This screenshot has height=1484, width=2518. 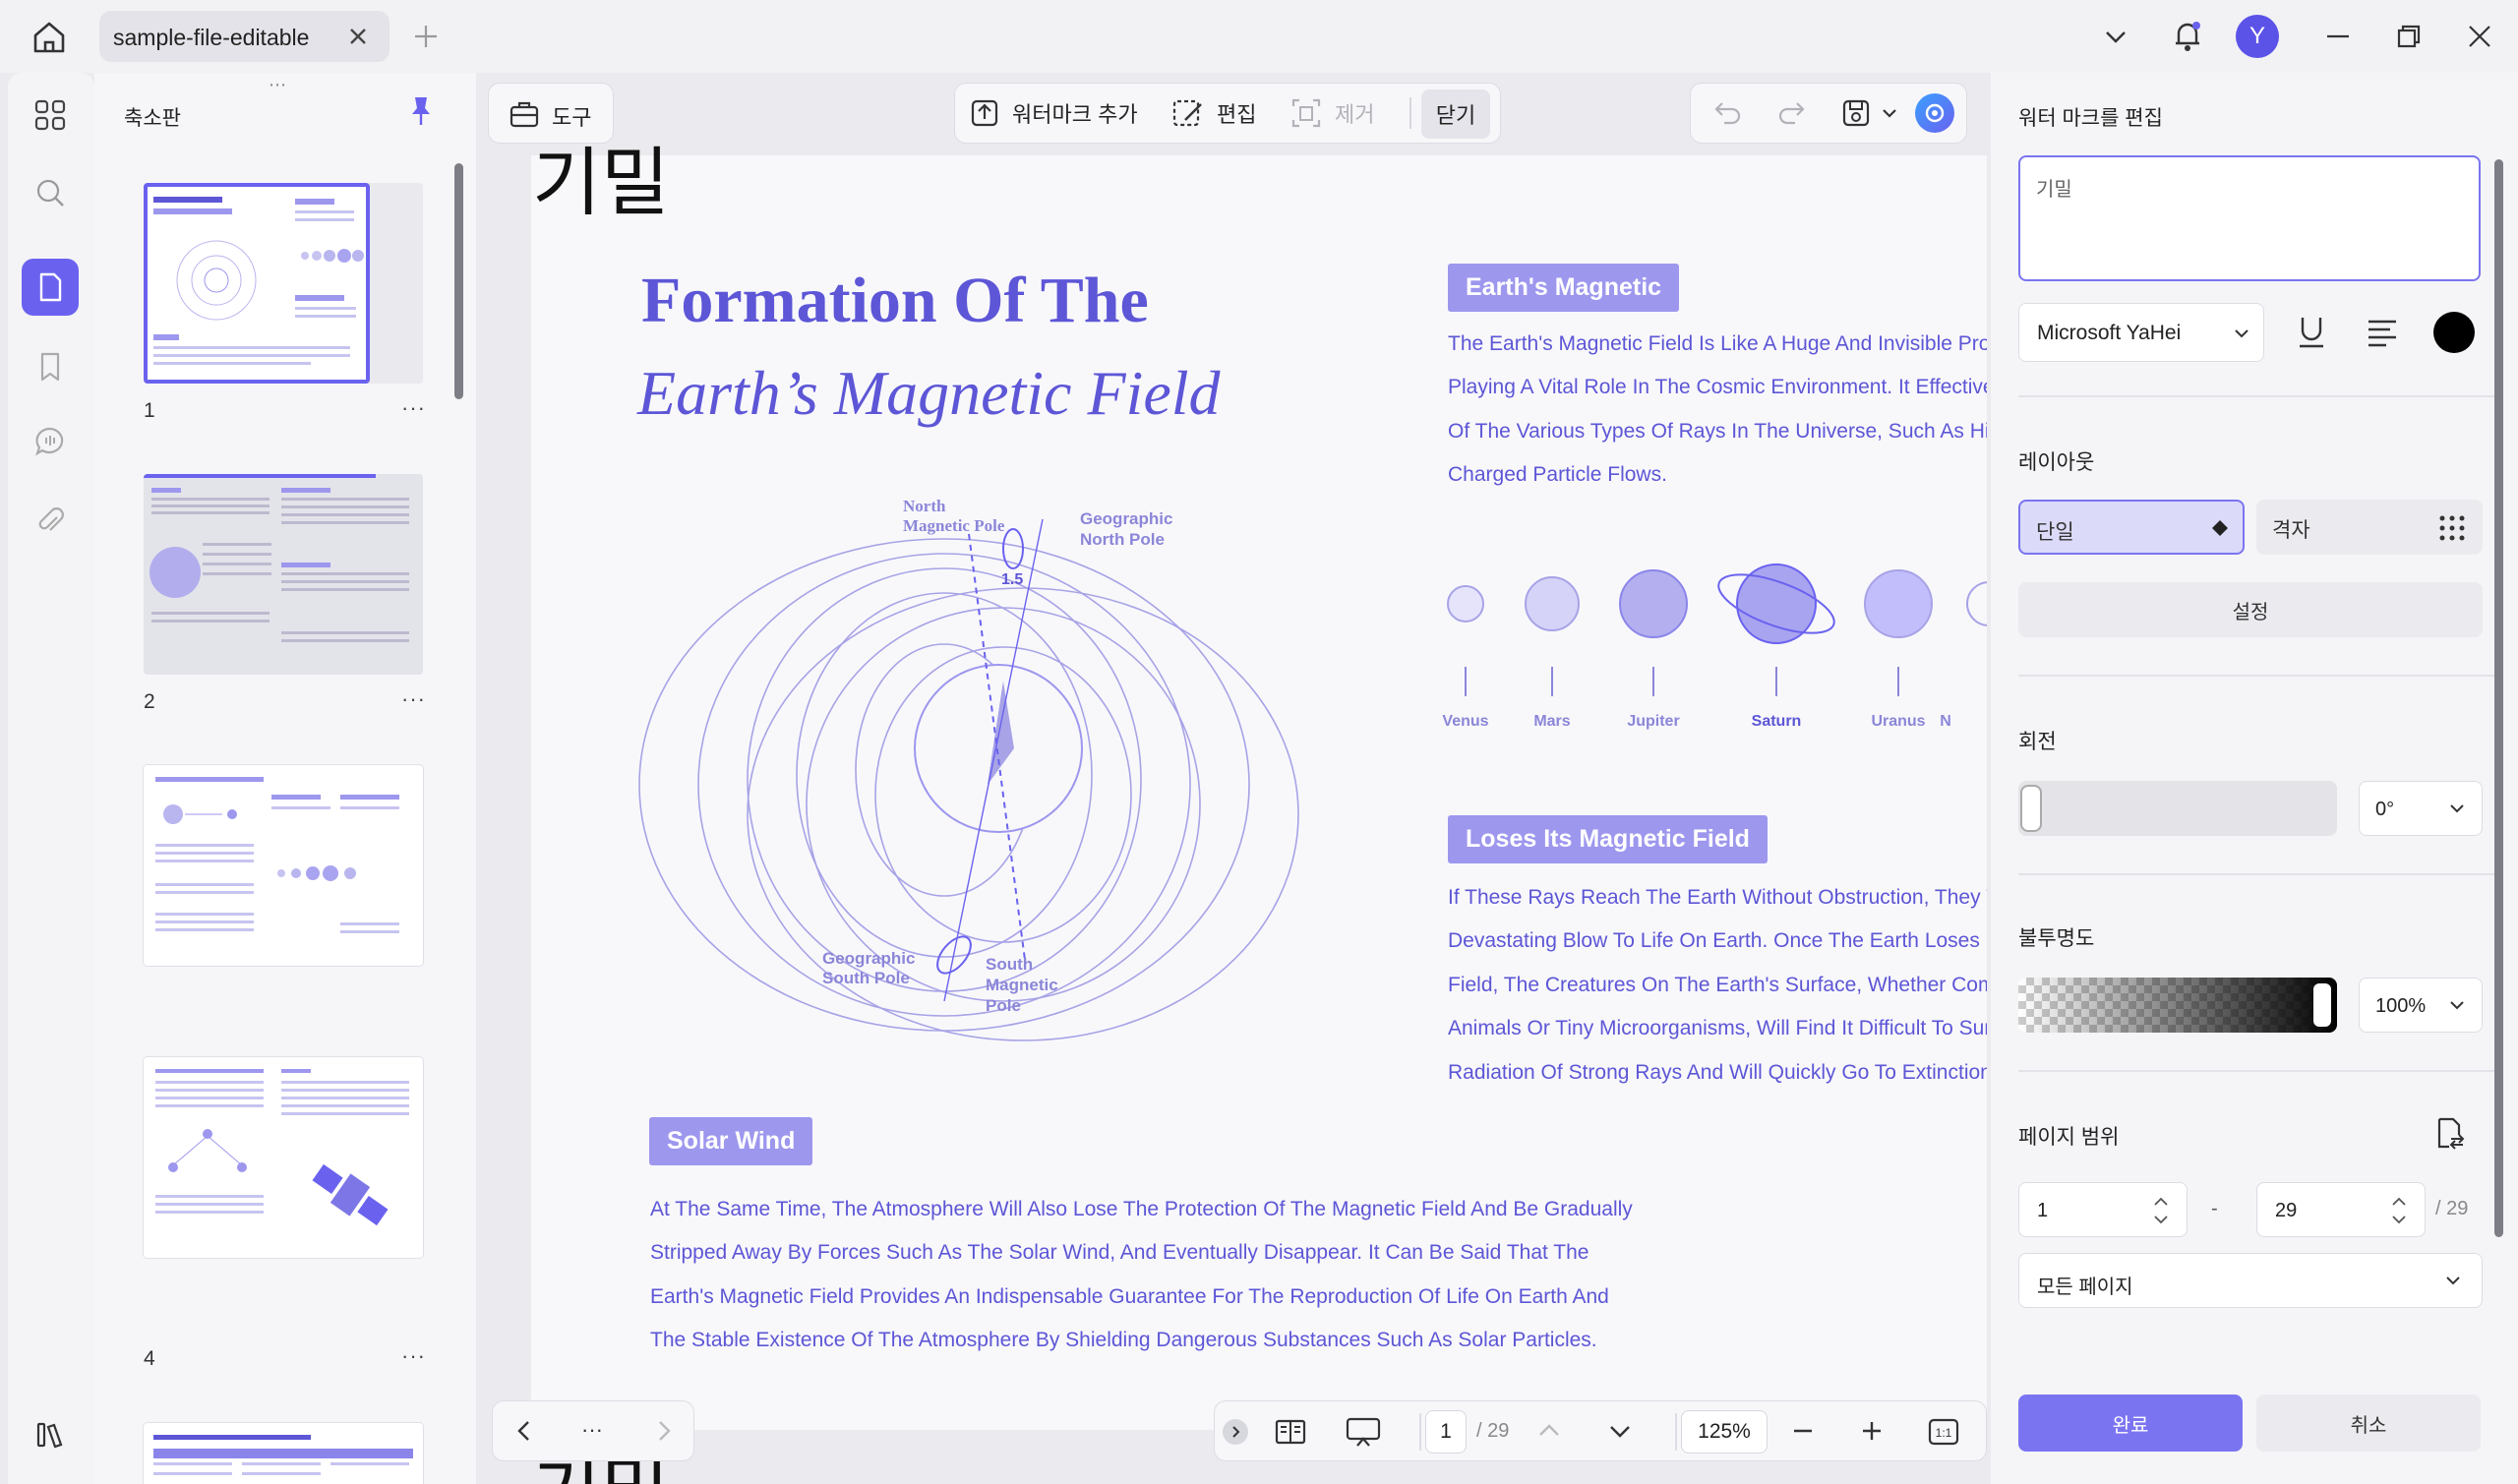 What do you see at coordinates (50, 442) in the screenshot?
I see `comment-icon` at bounding box center [50, 442].